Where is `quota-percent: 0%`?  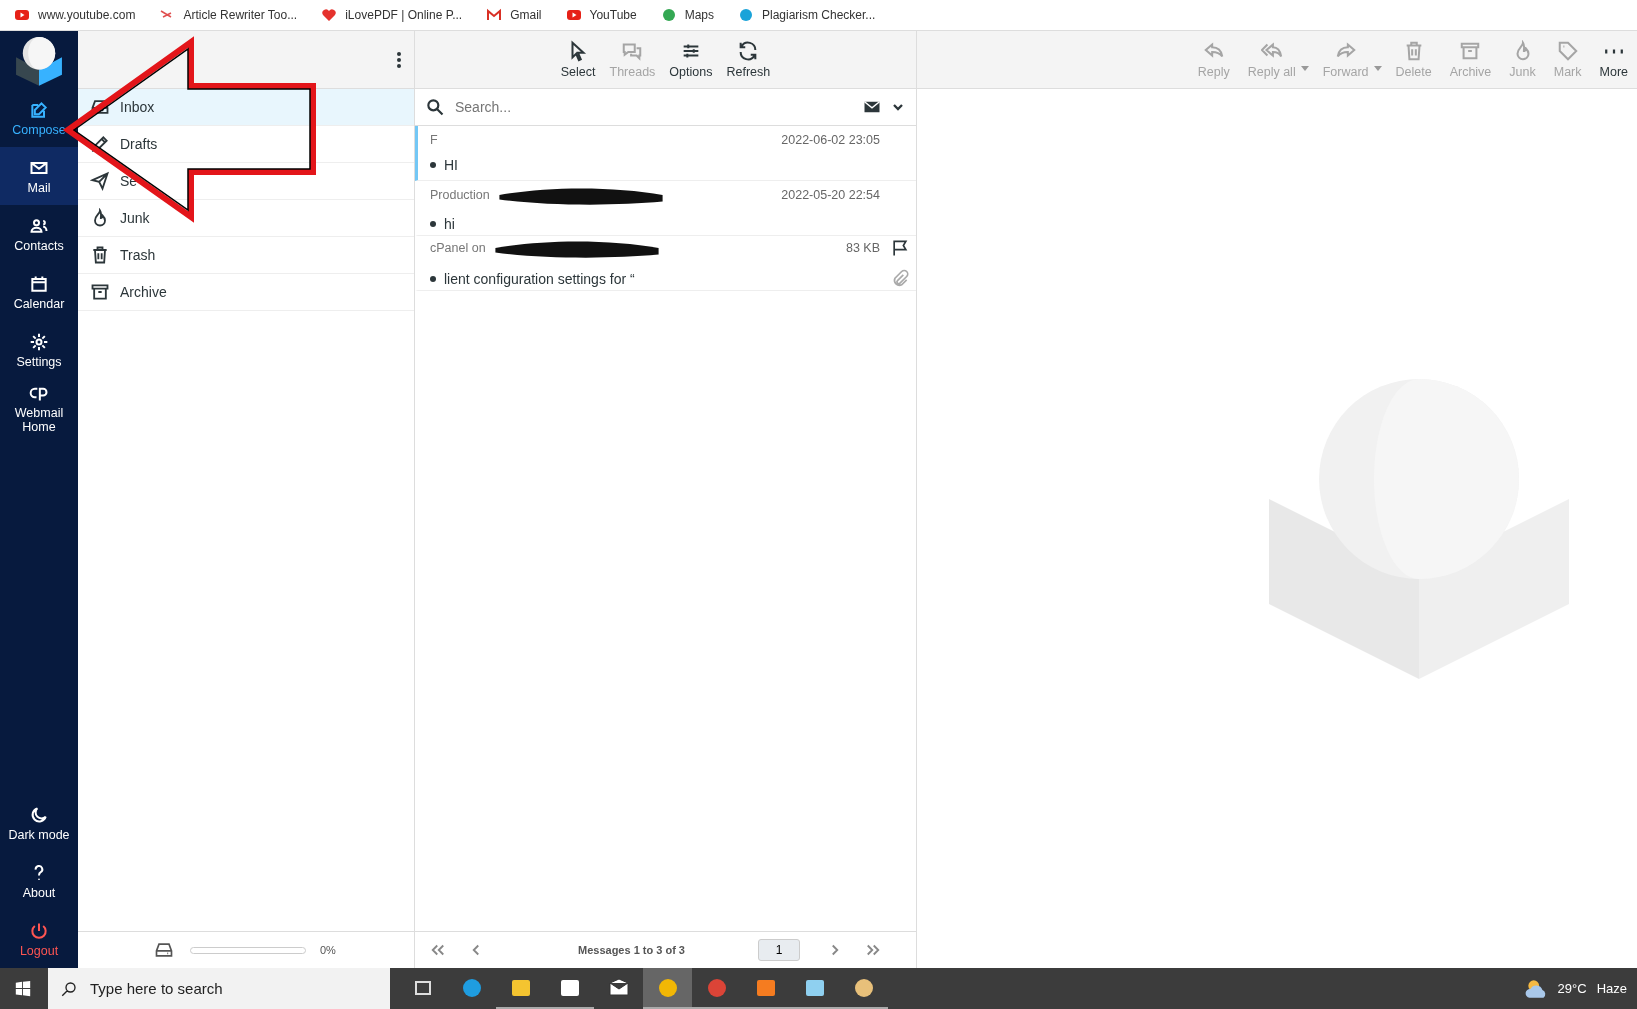 quota-percent: 0% is located at coordinates (328, 950).